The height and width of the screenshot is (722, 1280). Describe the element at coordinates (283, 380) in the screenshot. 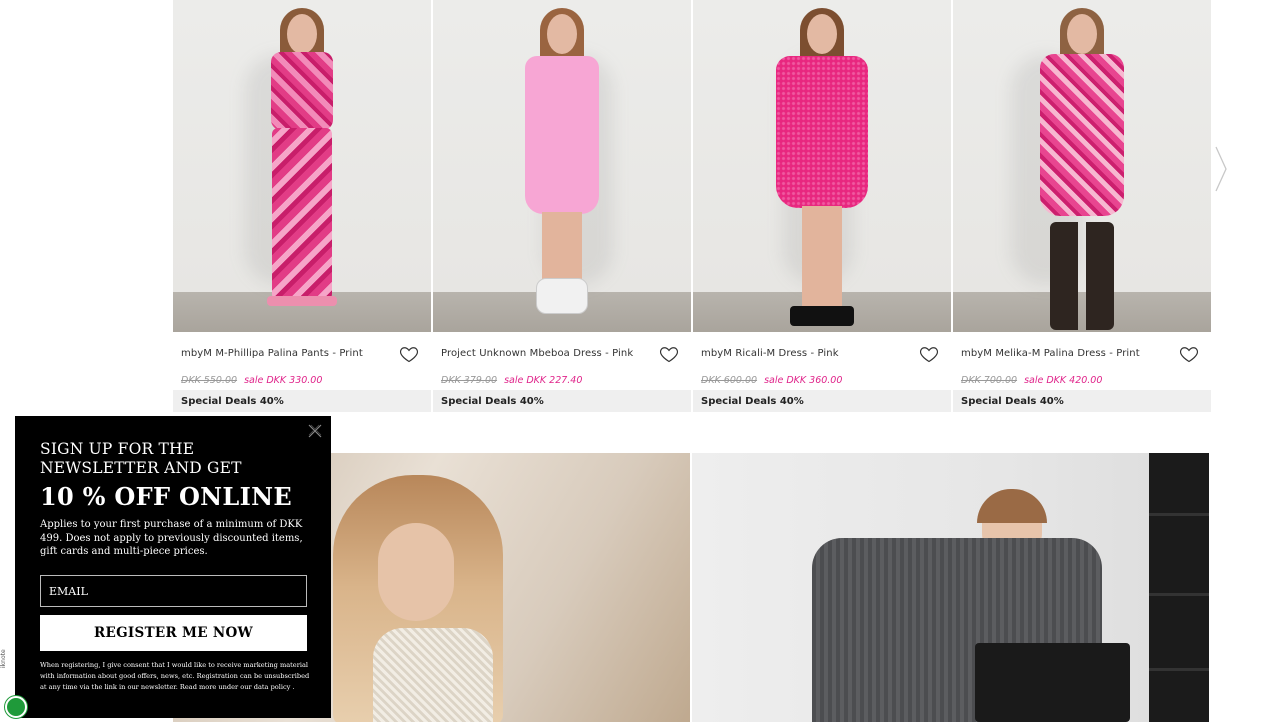

I see `sale-price: sale DKK 330.00` at that location.